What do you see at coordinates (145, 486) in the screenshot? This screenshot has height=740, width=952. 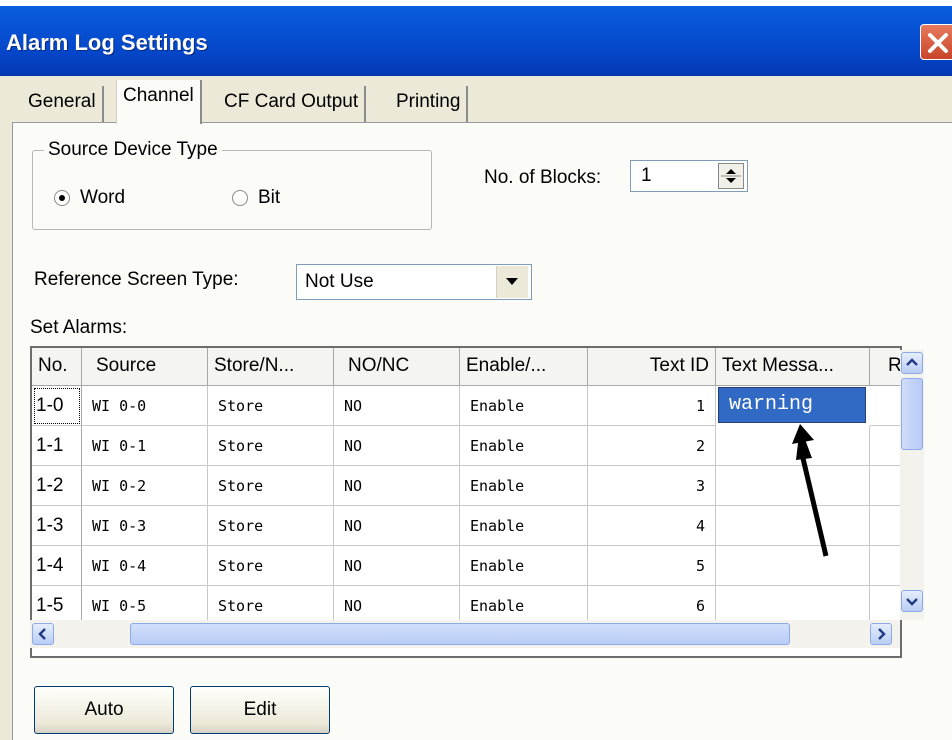 I see `cell-source: WI 0-2` at bounding box center [145, 486].